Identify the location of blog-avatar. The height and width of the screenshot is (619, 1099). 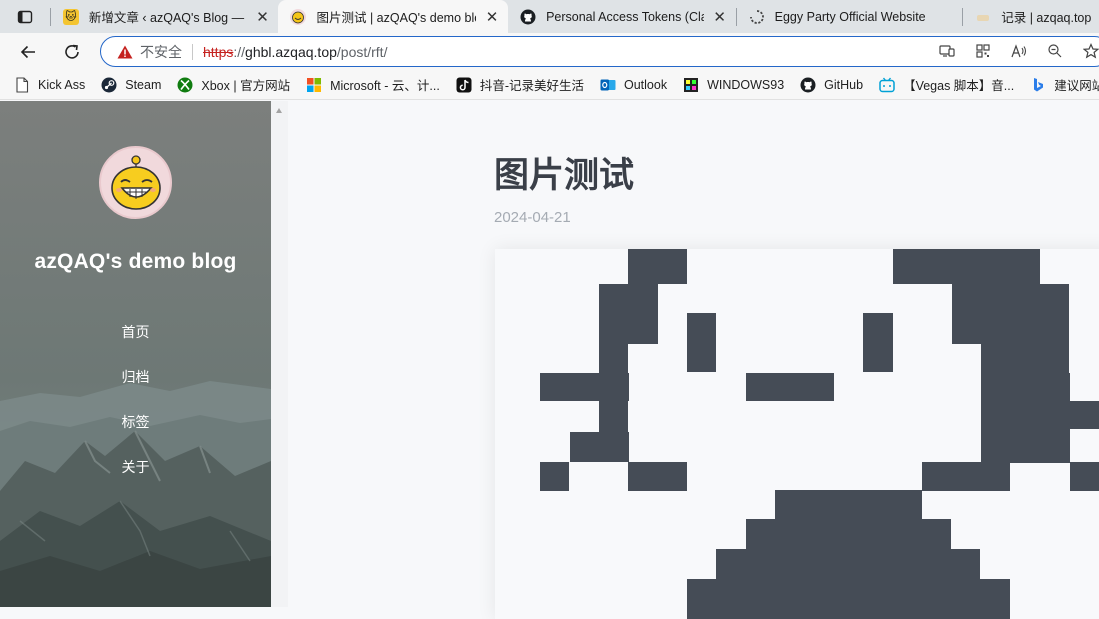
(135, 182).